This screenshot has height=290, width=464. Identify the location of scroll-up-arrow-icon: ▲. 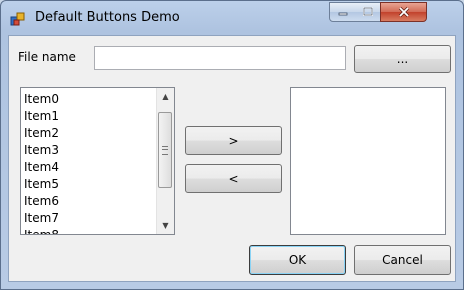
(165, 96).